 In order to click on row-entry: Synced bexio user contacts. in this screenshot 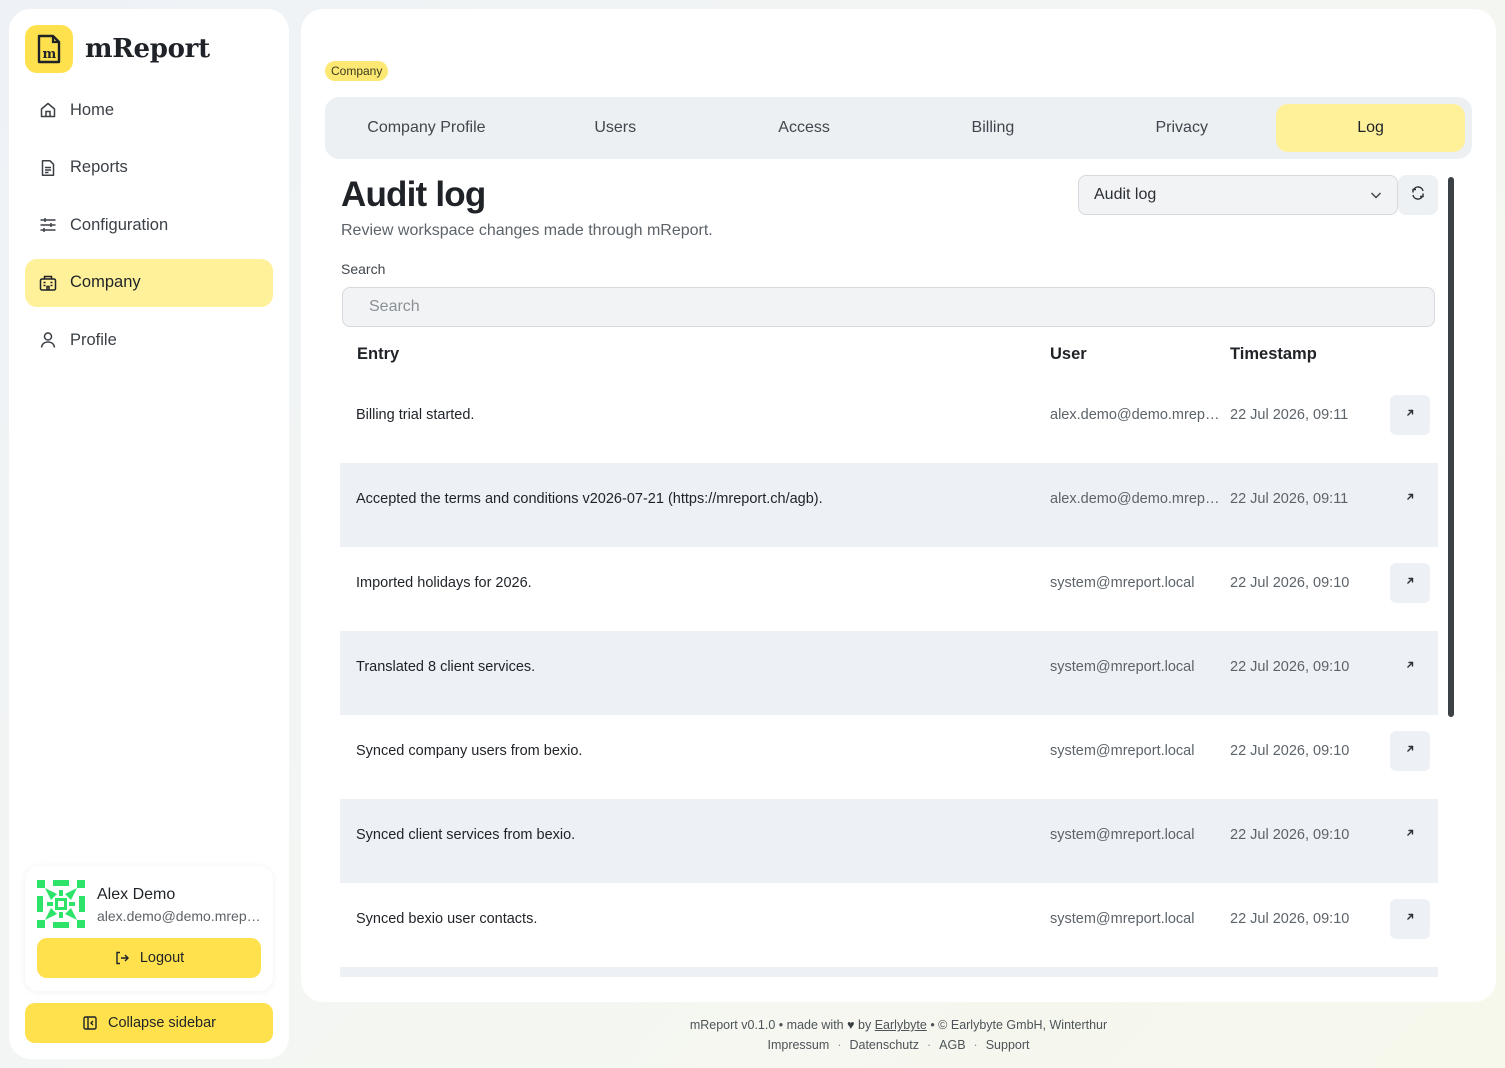, I will do `click(447, 919)`.